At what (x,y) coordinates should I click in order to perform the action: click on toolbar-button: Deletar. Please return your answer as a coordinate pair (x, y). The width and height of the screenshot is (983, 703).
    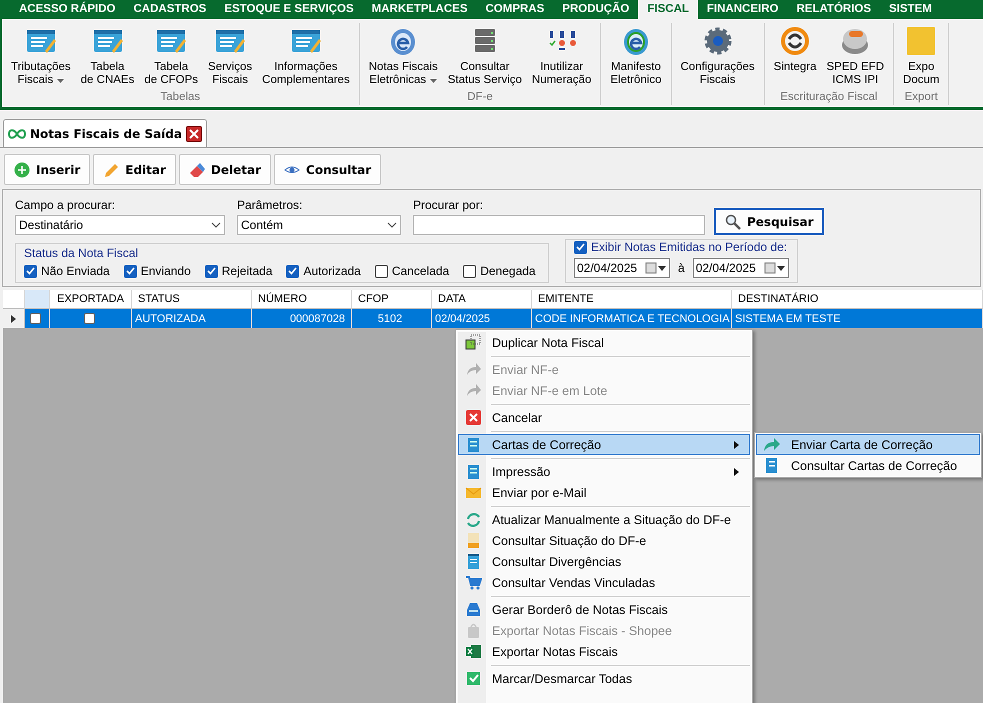
    Looking at the image, I should click on (225, 169).